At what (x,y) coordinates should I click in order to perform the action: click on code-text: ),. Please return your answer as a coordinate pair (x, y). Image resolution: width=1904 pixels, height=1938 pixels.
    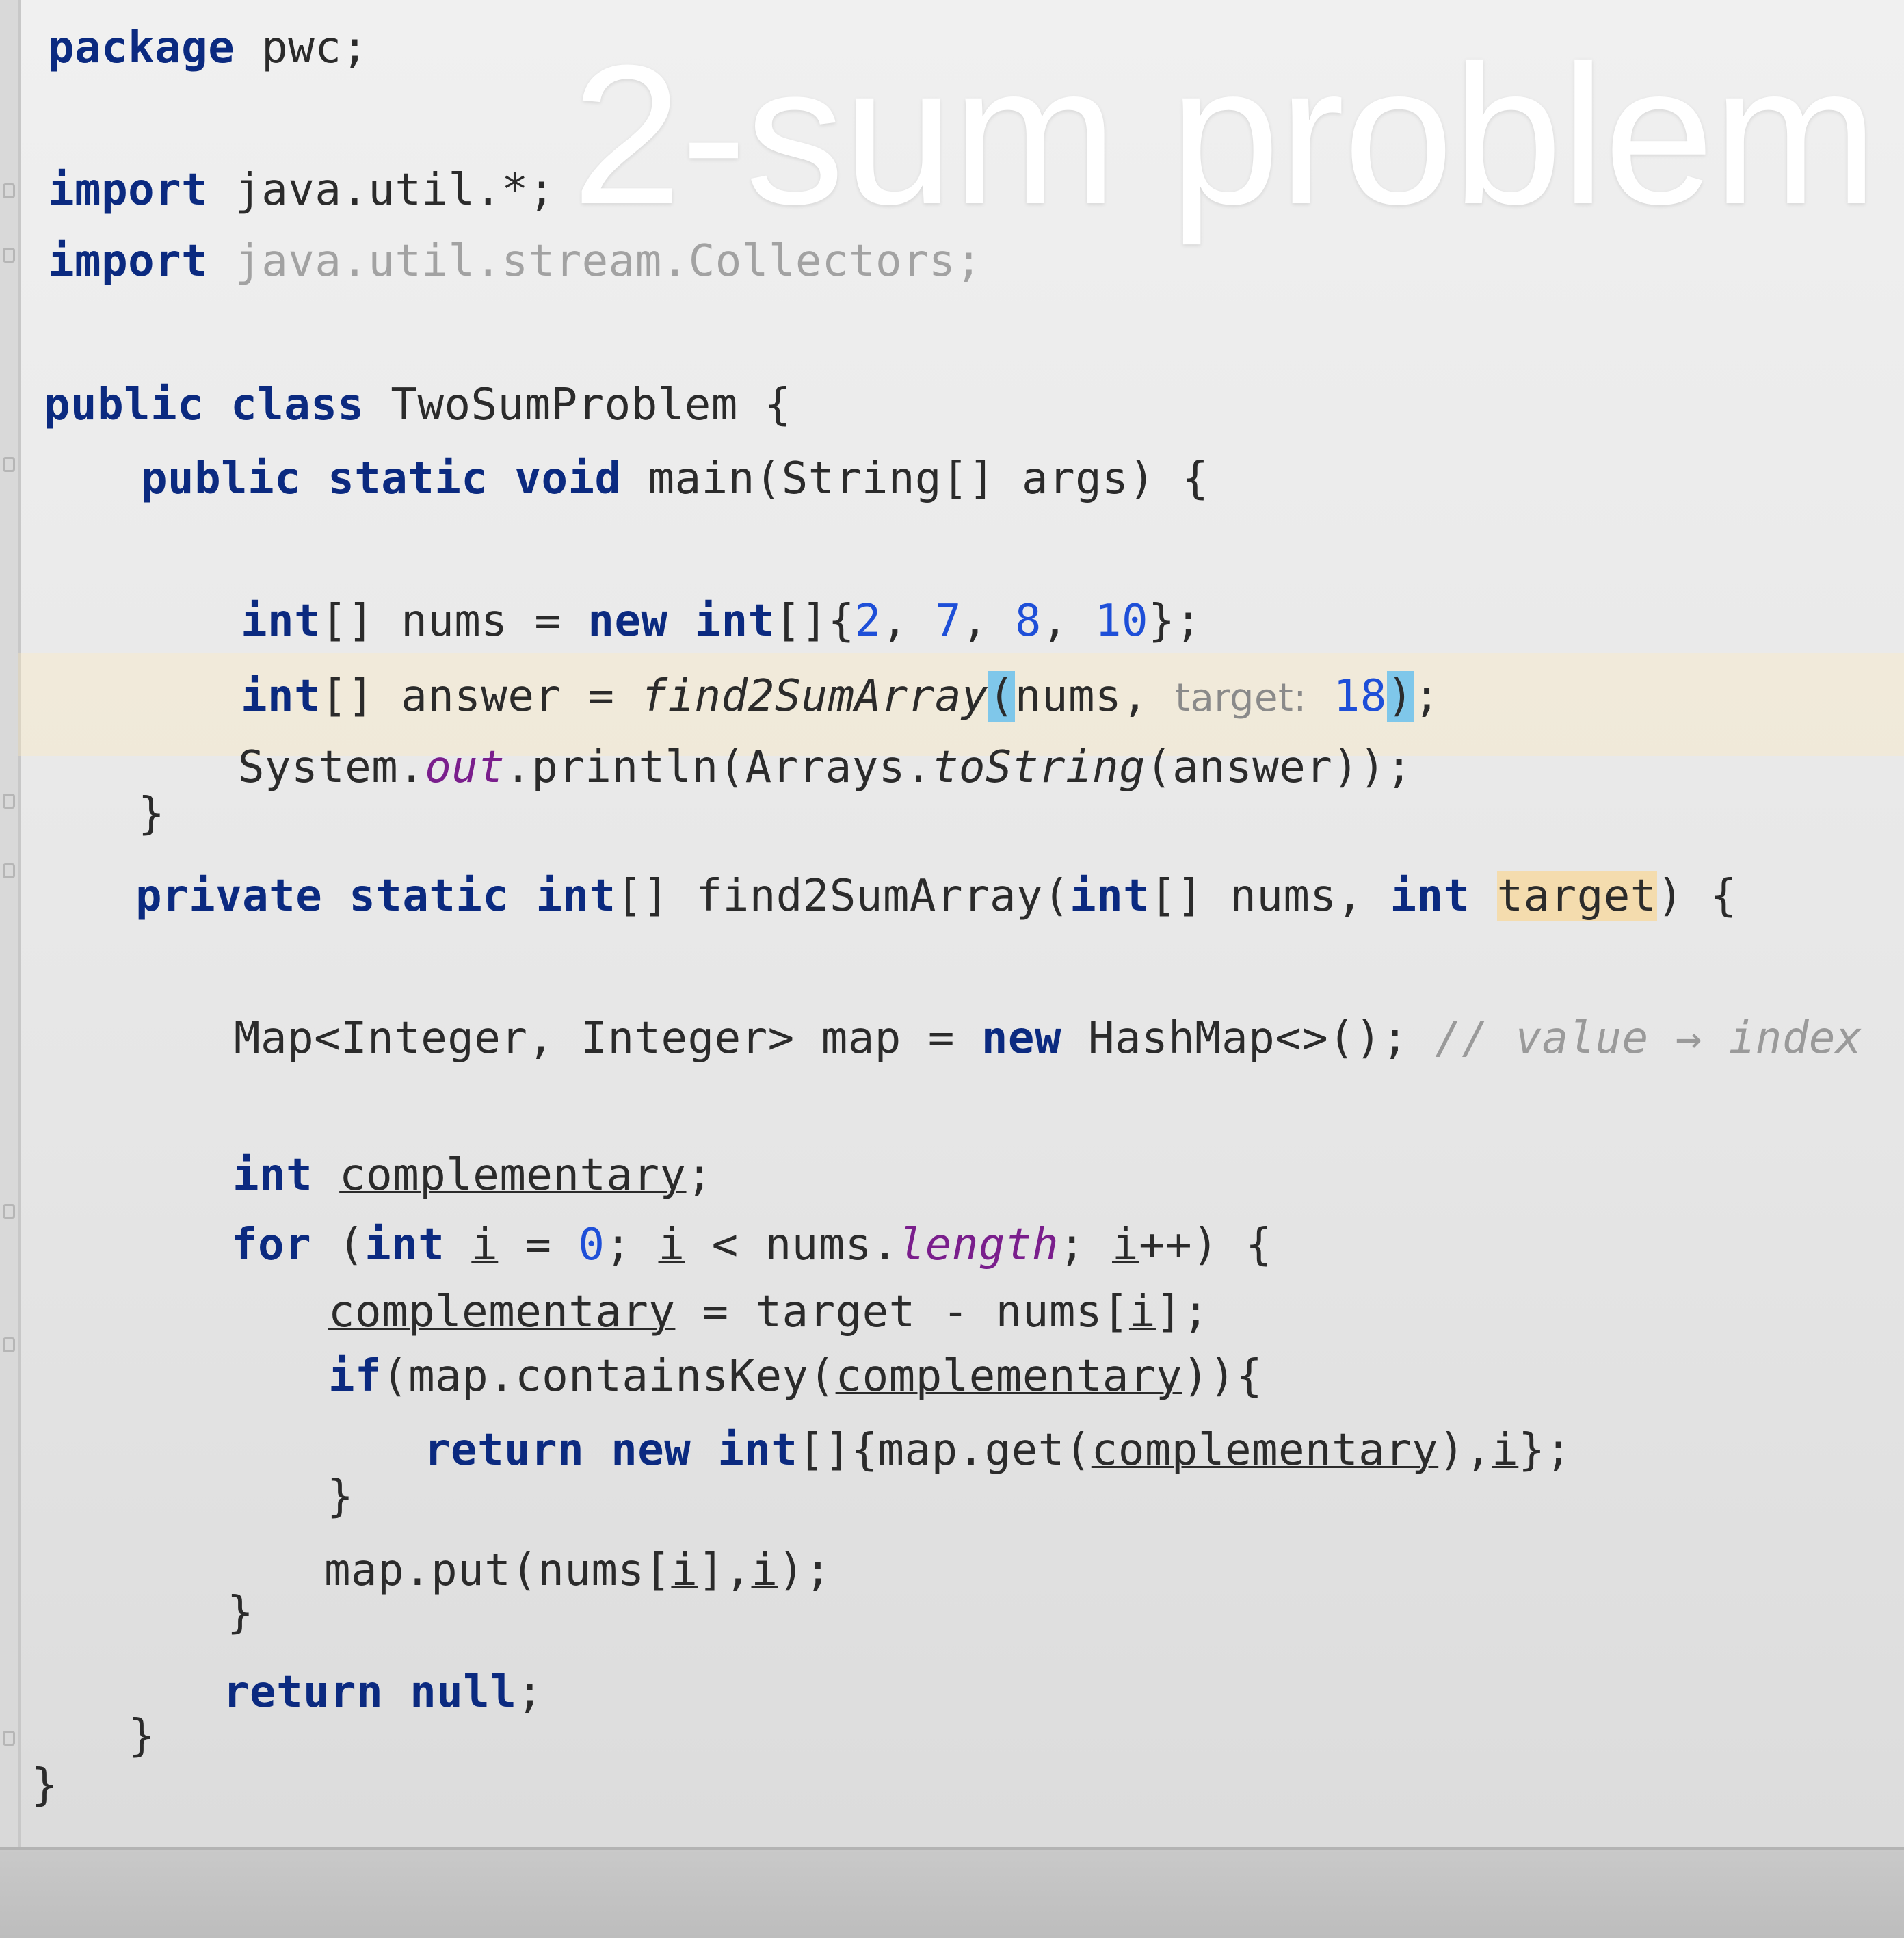
    Looking at the image, I should click on (1465, 1450).